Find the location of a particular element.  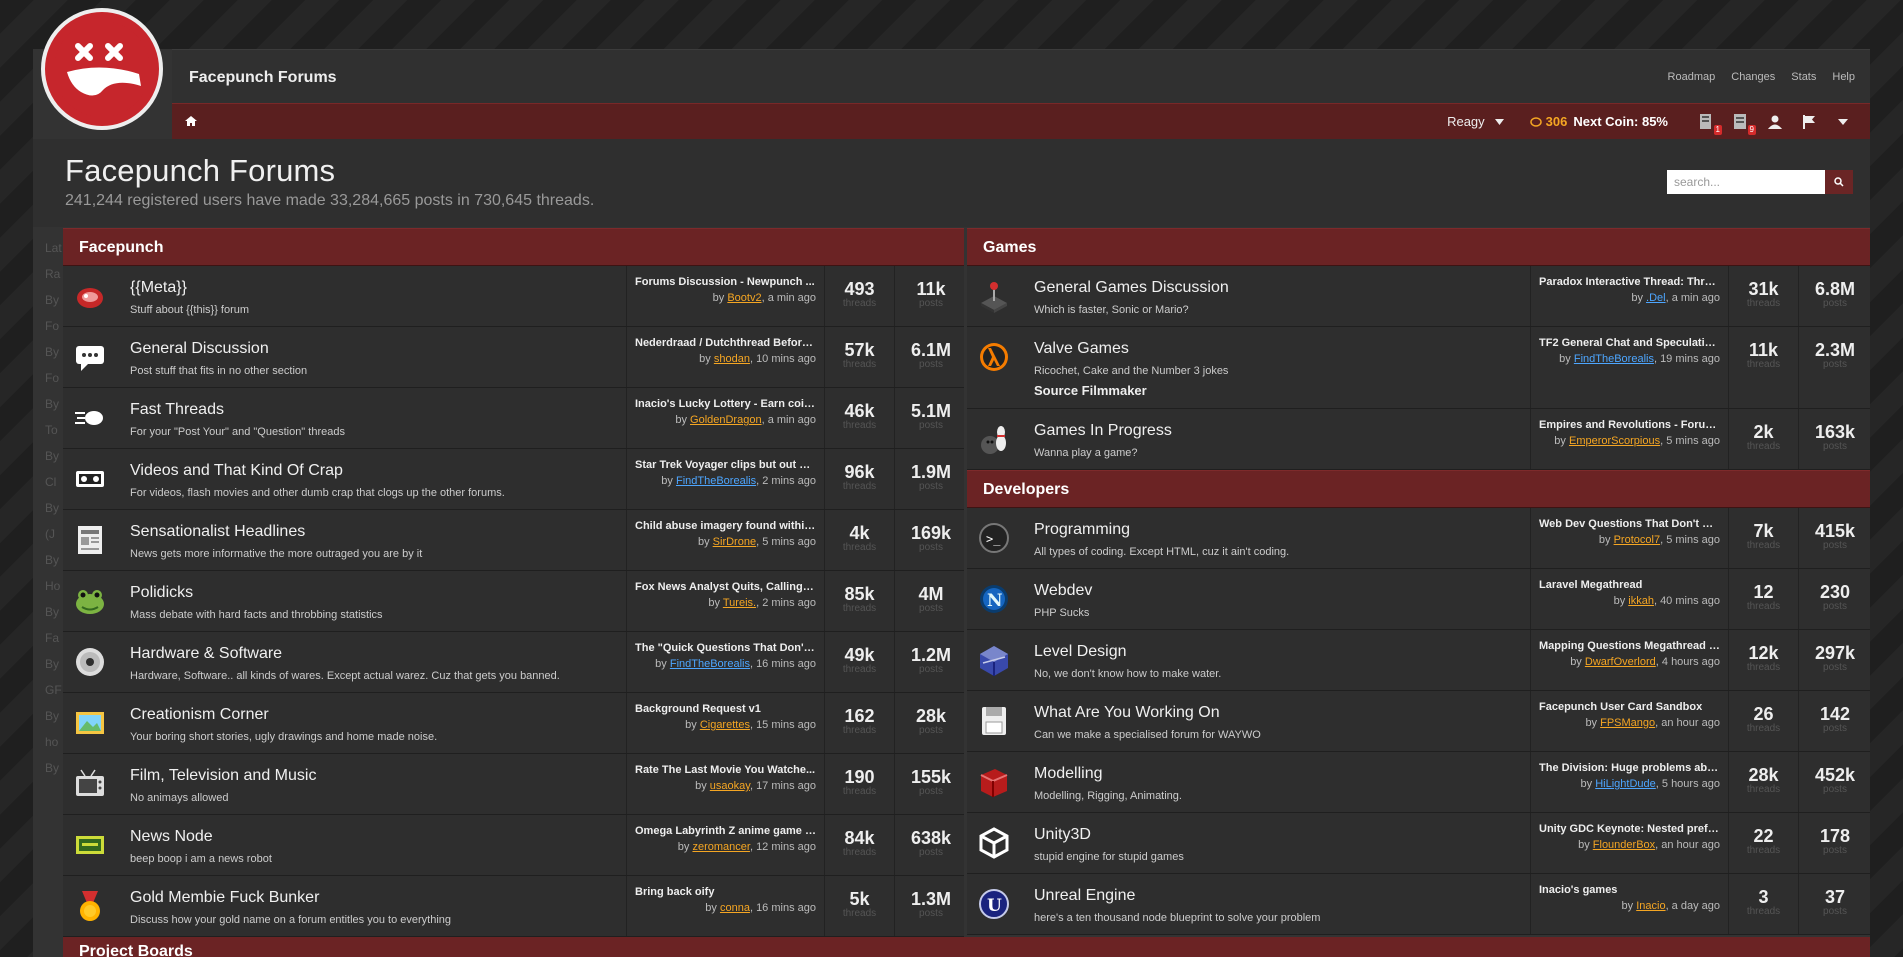

sidebar-item: To is located at coordinates (54, 430).